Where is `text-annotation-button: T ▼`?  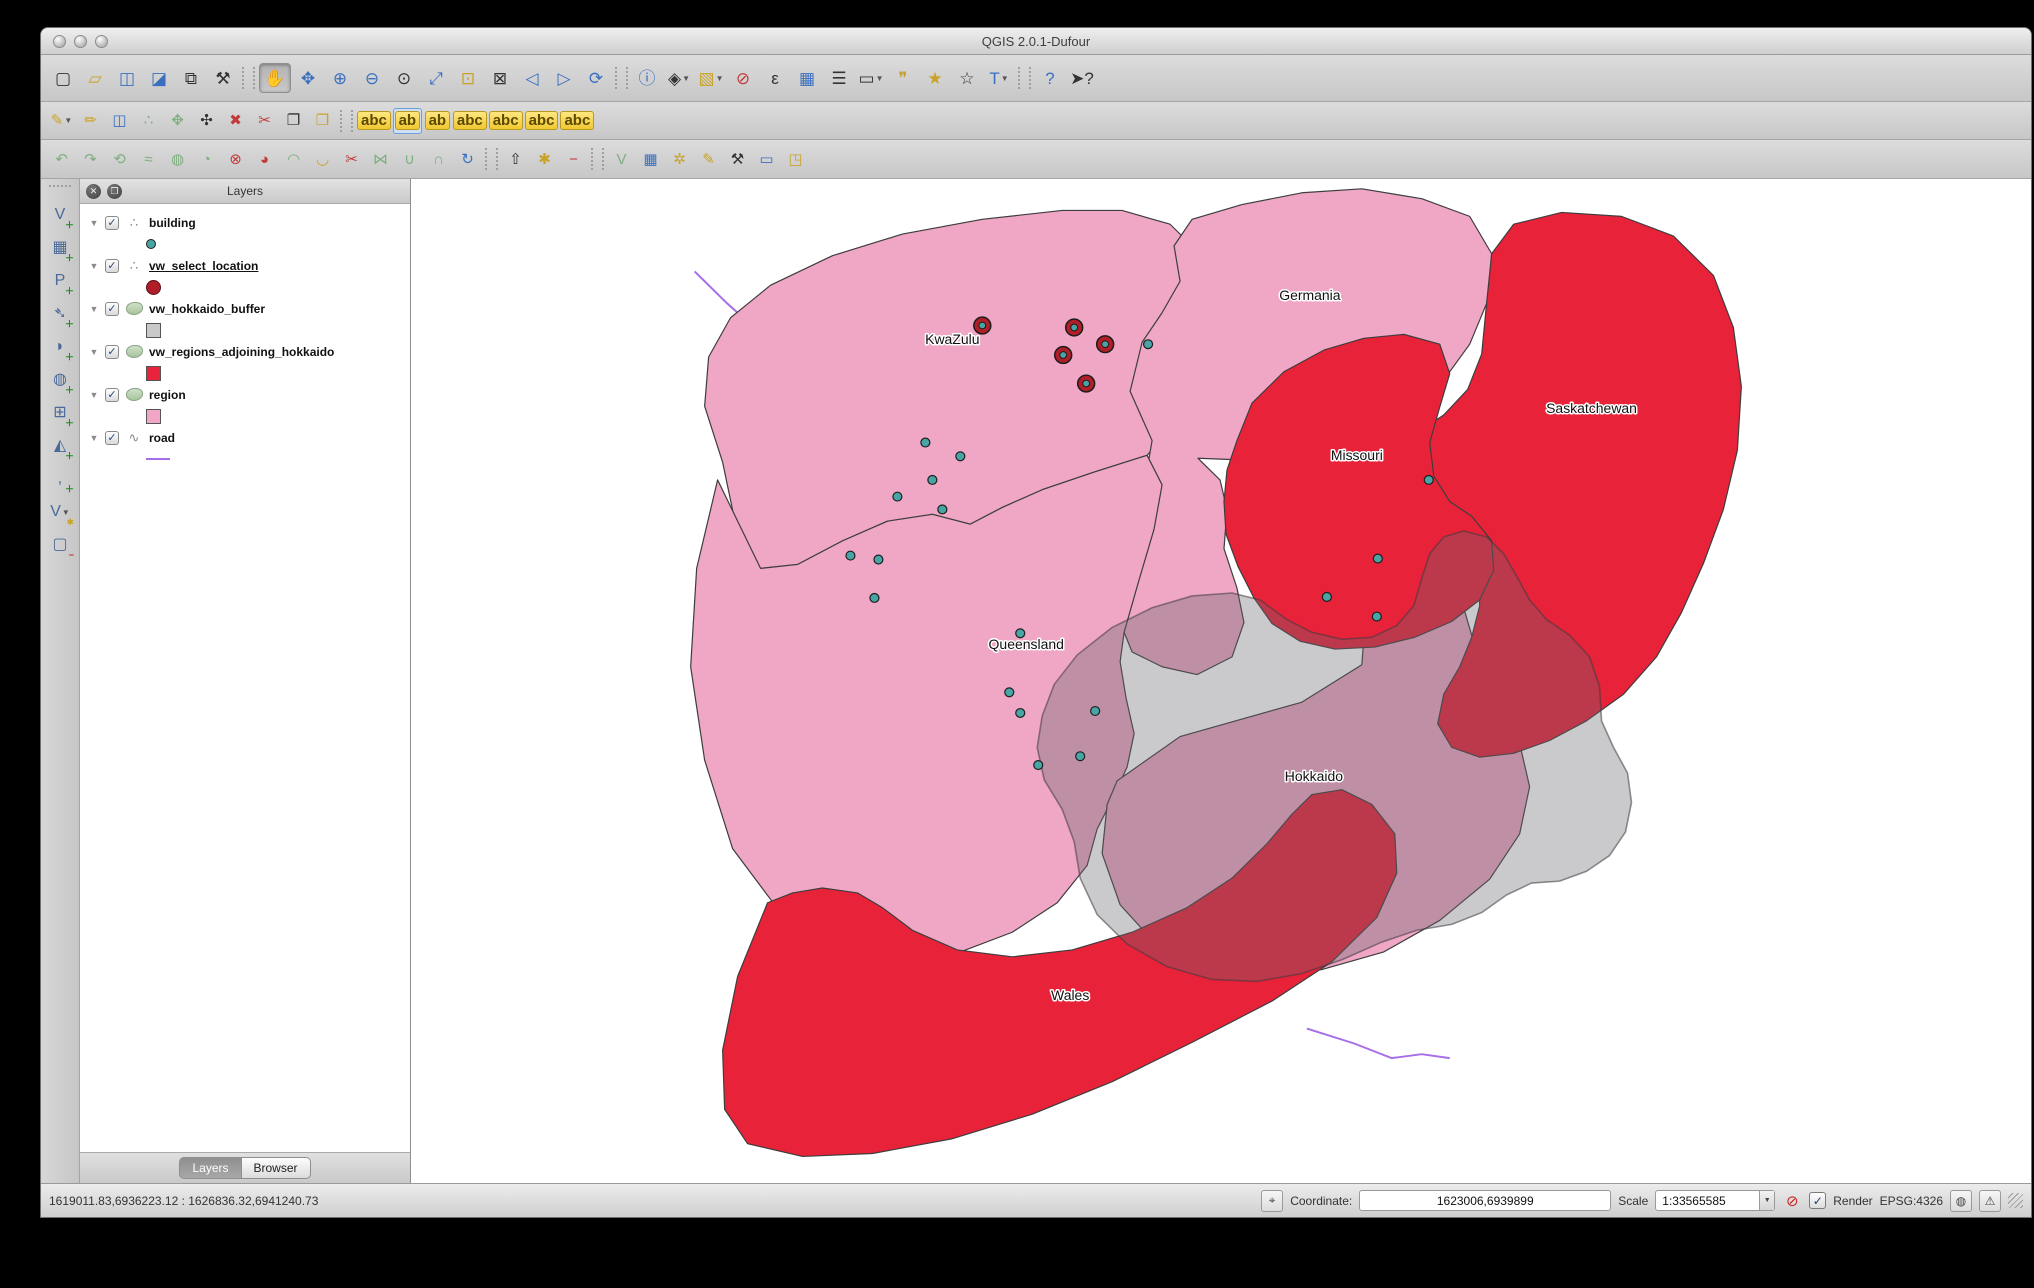 text-annotation-button: T ▼ is located at coordinates (999, 78).